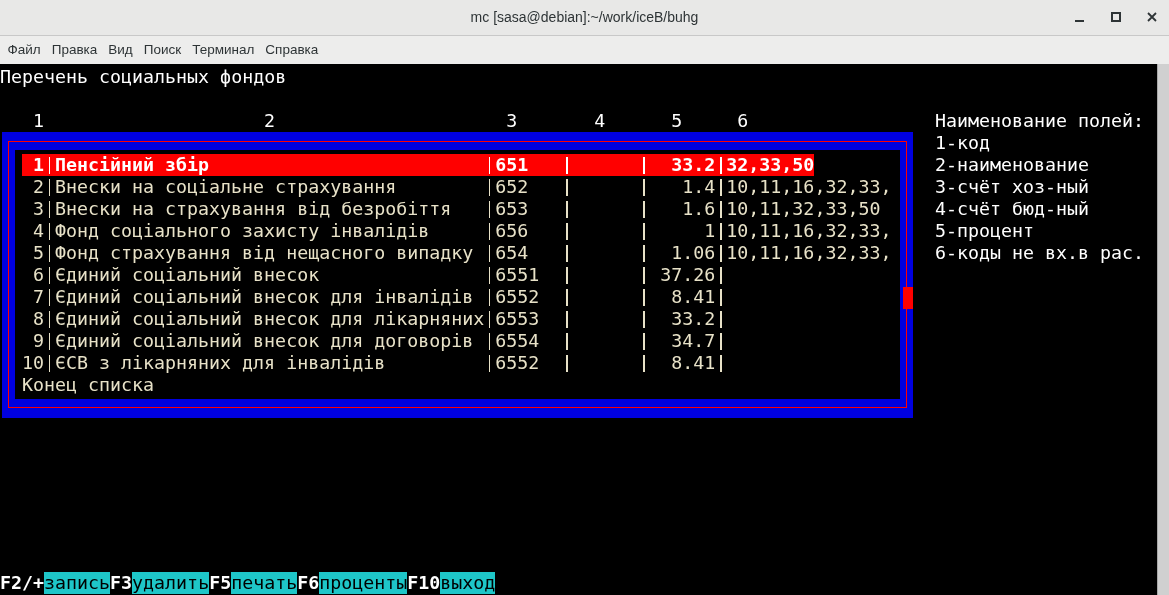 The image size is (1169, 595). I want to click on table-row: 7 Єдиний соціальний внесок для інвалідів 6552 8.41, so click(374, 297).